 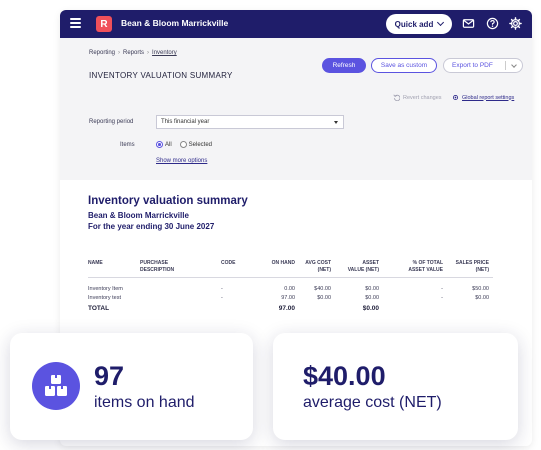 I want to click on help-icon, so click(x=492, y=23).